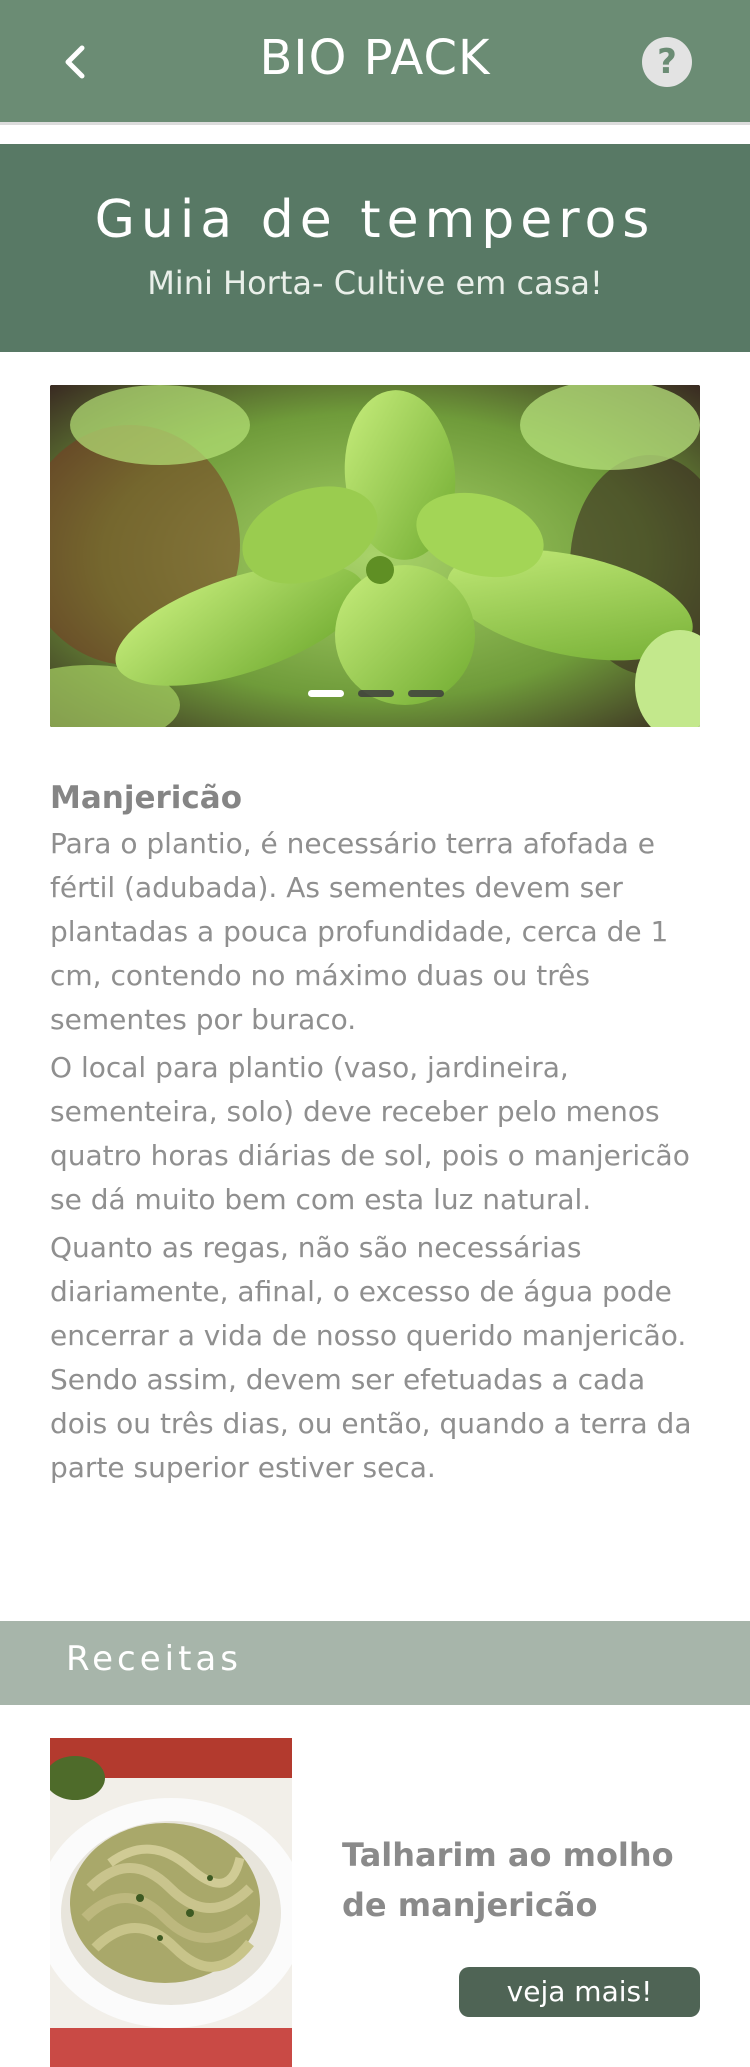 The height and width of the screenshot is (2067, 750). Describe the element at coordinates (579, 1992) in the screenshot. I see `see-more-button: veja mais!` at that location.